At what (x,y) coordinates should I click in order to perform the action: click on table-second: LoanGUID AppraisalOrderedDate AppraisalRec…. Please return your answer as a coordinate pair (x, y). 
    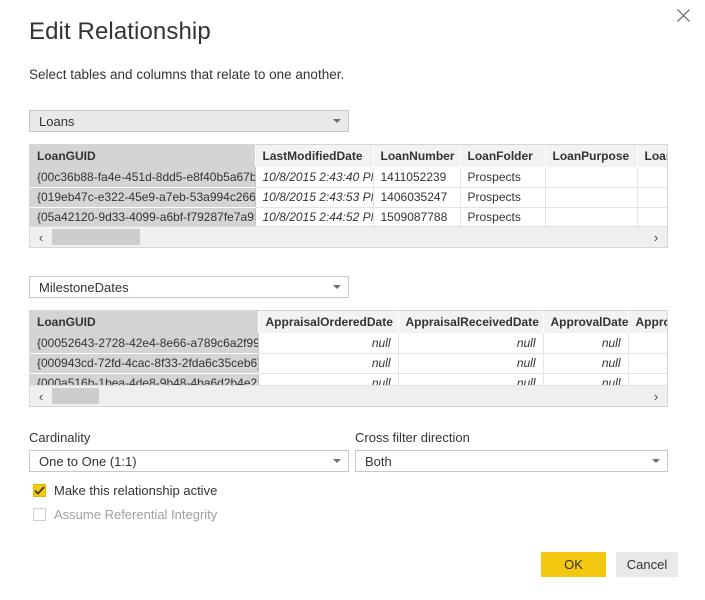
    Looking at the image, I should click on (348, 348).